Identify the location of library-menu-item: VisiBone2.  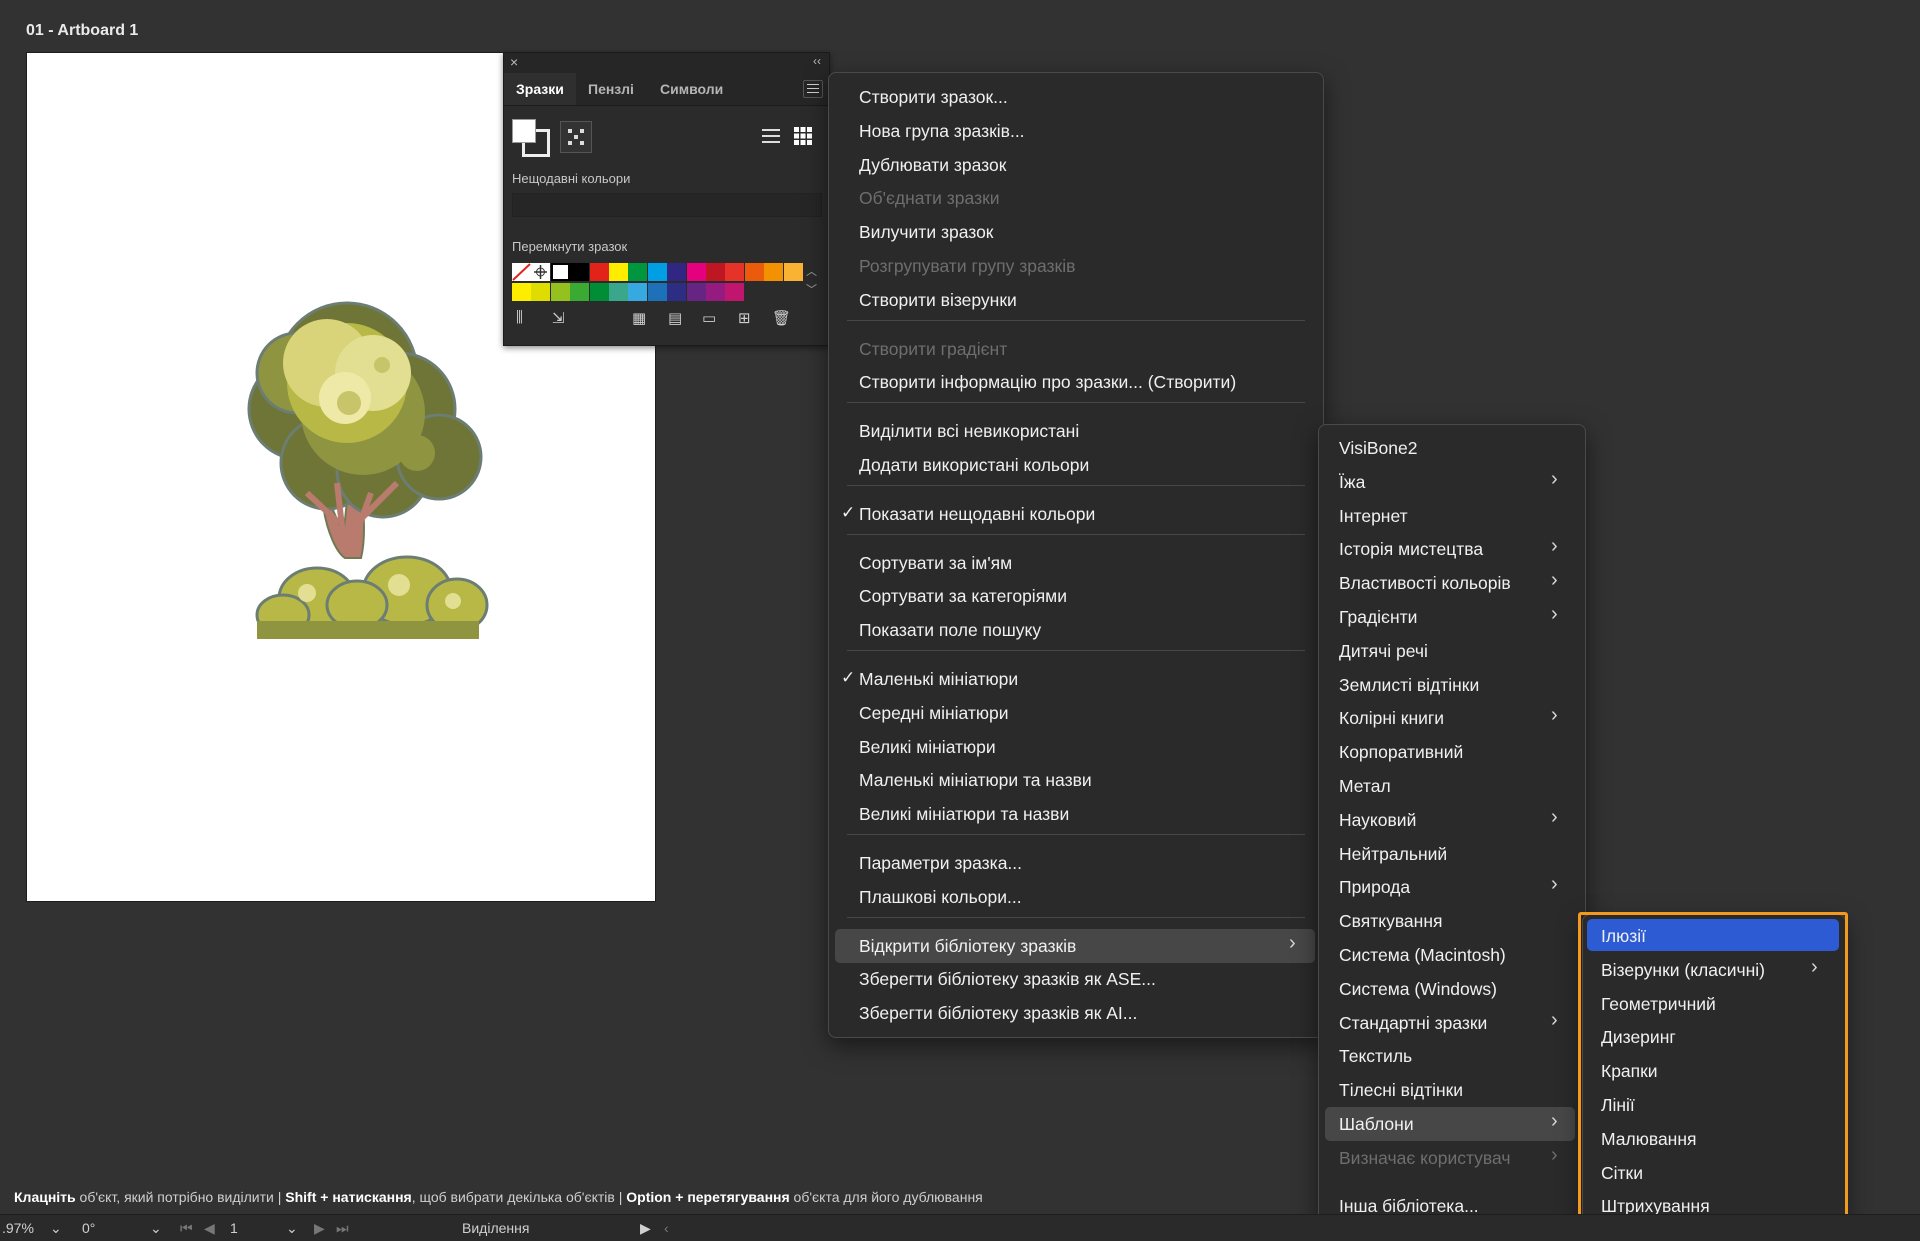
(1378, 448).